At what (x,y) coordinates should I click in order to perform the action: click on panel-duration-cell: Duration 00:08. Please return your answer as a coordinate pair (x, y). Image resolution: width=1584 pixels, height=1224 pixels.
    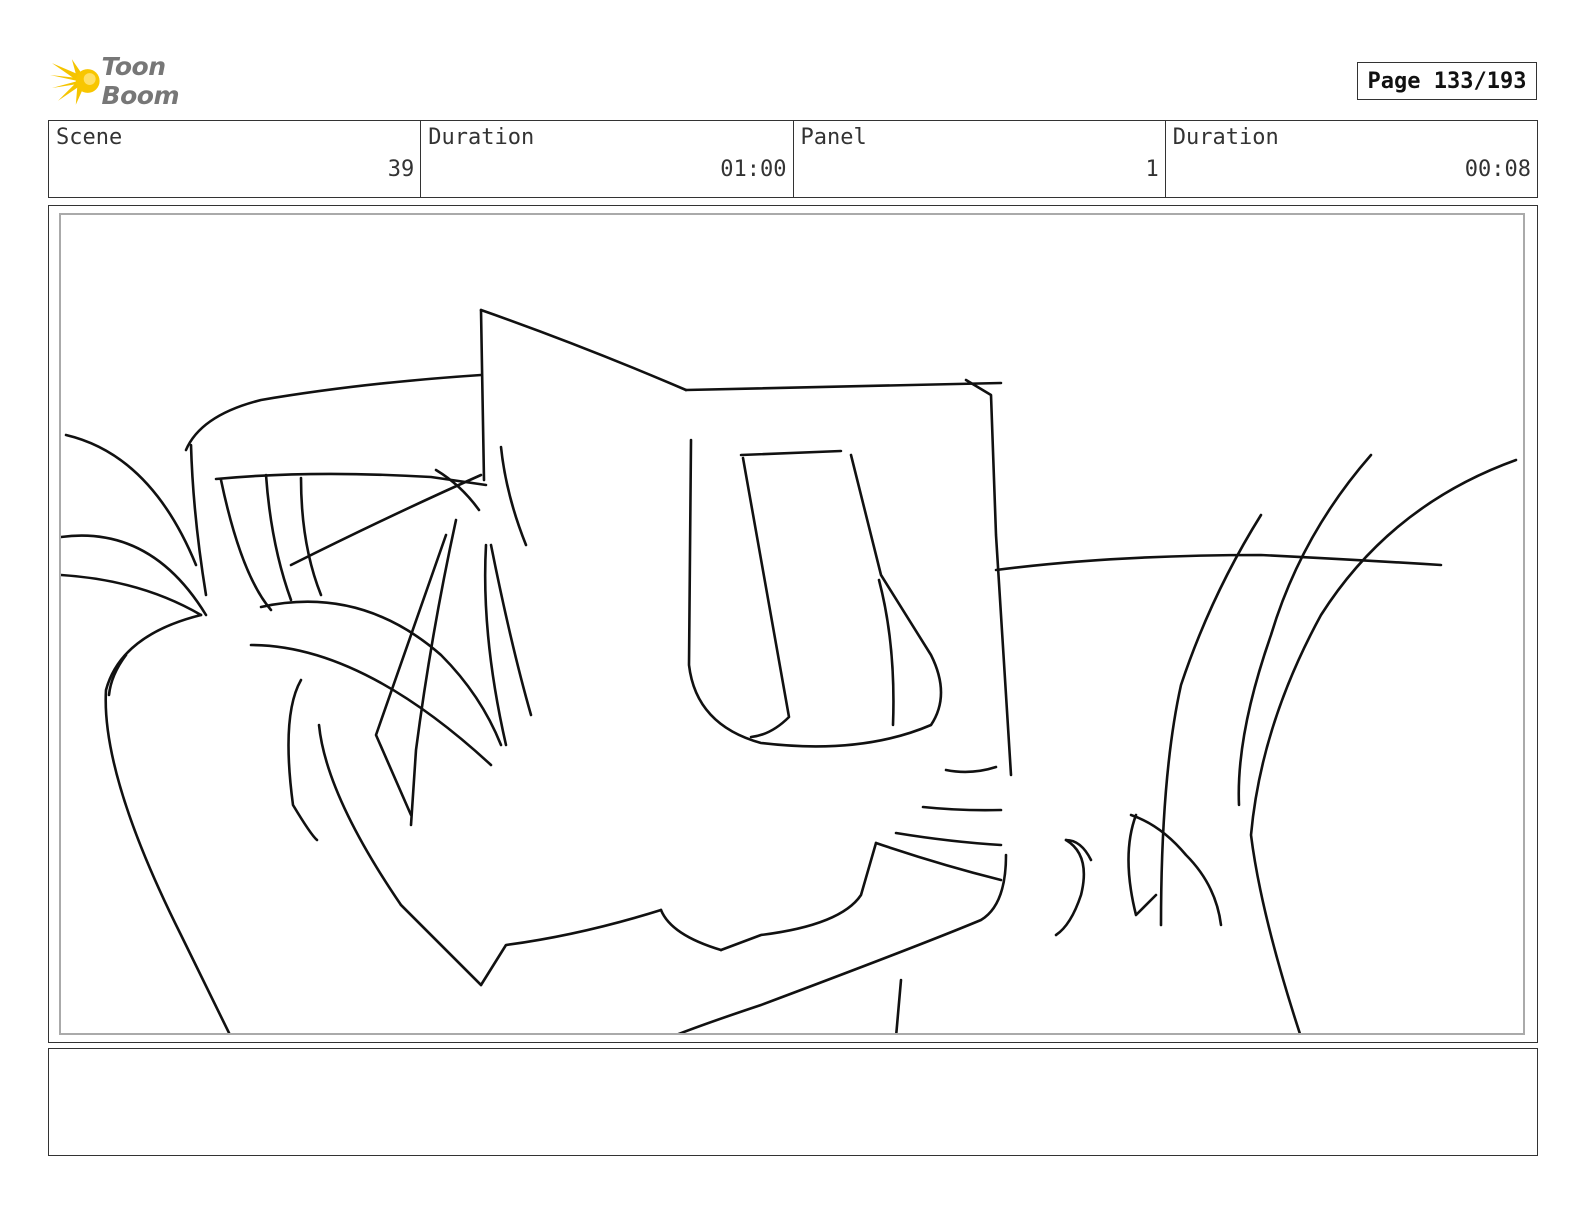
    Looking at the image, I should click on (1351, 159).